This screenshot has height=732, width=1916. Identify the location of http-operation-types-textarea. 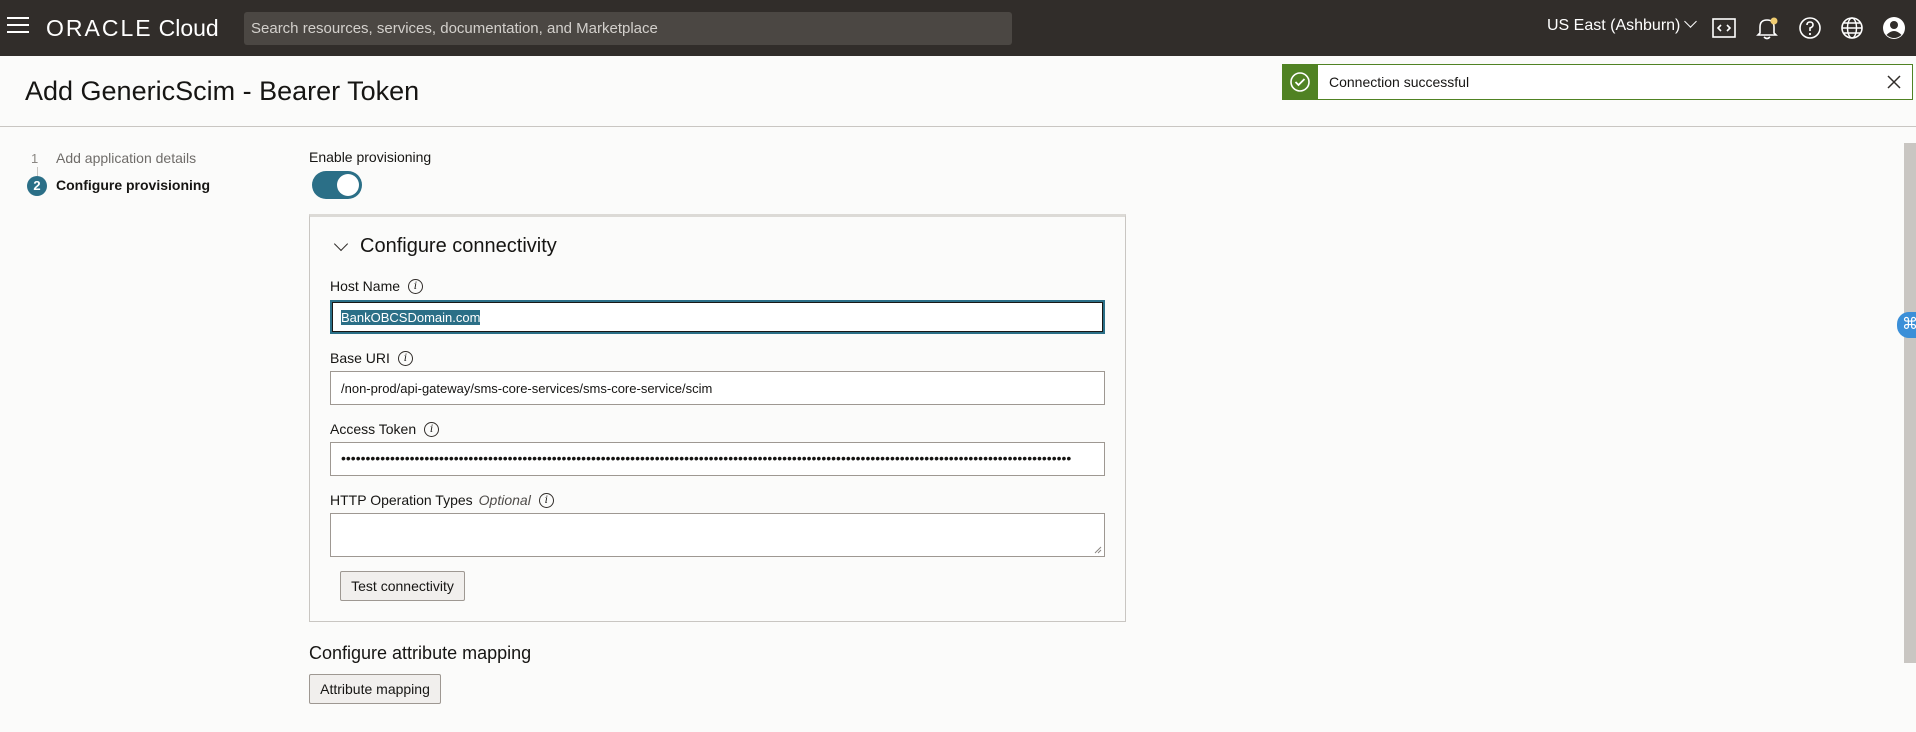
(717, 535).